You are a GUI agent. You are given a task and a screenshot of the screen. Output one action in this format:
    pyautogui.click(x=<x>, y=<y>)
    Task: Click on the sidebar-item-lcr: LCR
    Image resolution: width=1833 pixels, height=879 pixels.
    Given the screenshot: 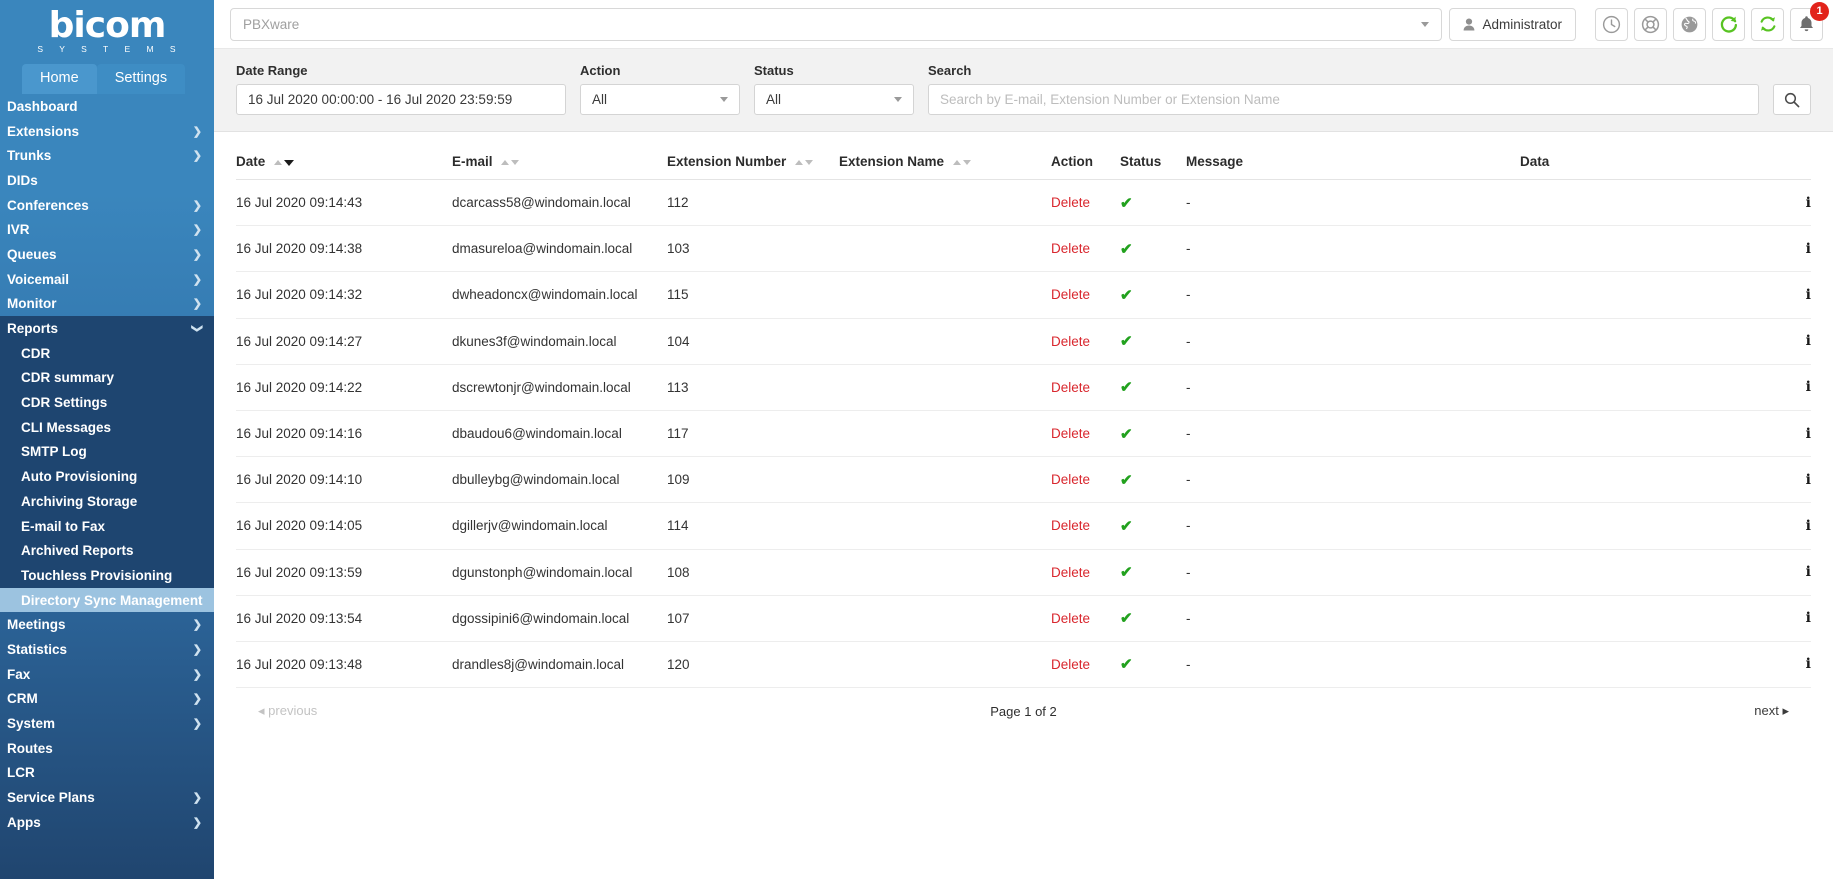 What is the action you would take?
    pyautogui.click(x=107, y=773)
    